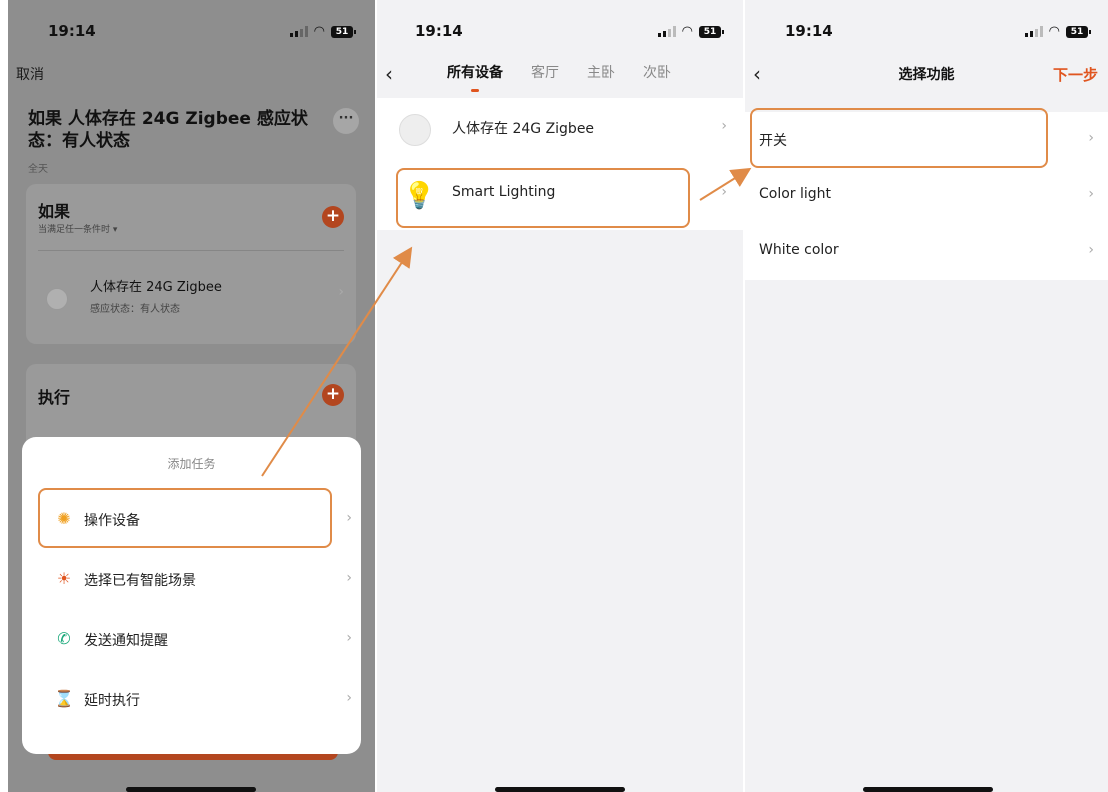 The width and height of the screenshot is (1108, 792). Describe the element at coordinates (601, 72) in the screenshot. I see `tab-master-bedroom: 主卧` at that location.